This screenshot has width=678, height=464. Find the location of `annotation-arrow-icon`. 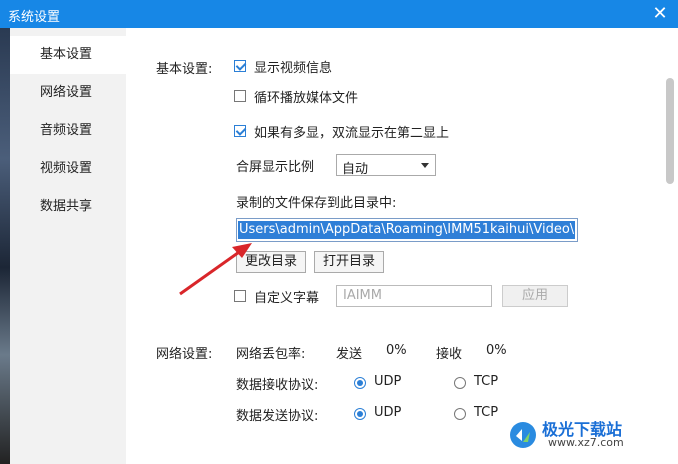

annotation-arrow-icon is located at coordinates (215, 269).